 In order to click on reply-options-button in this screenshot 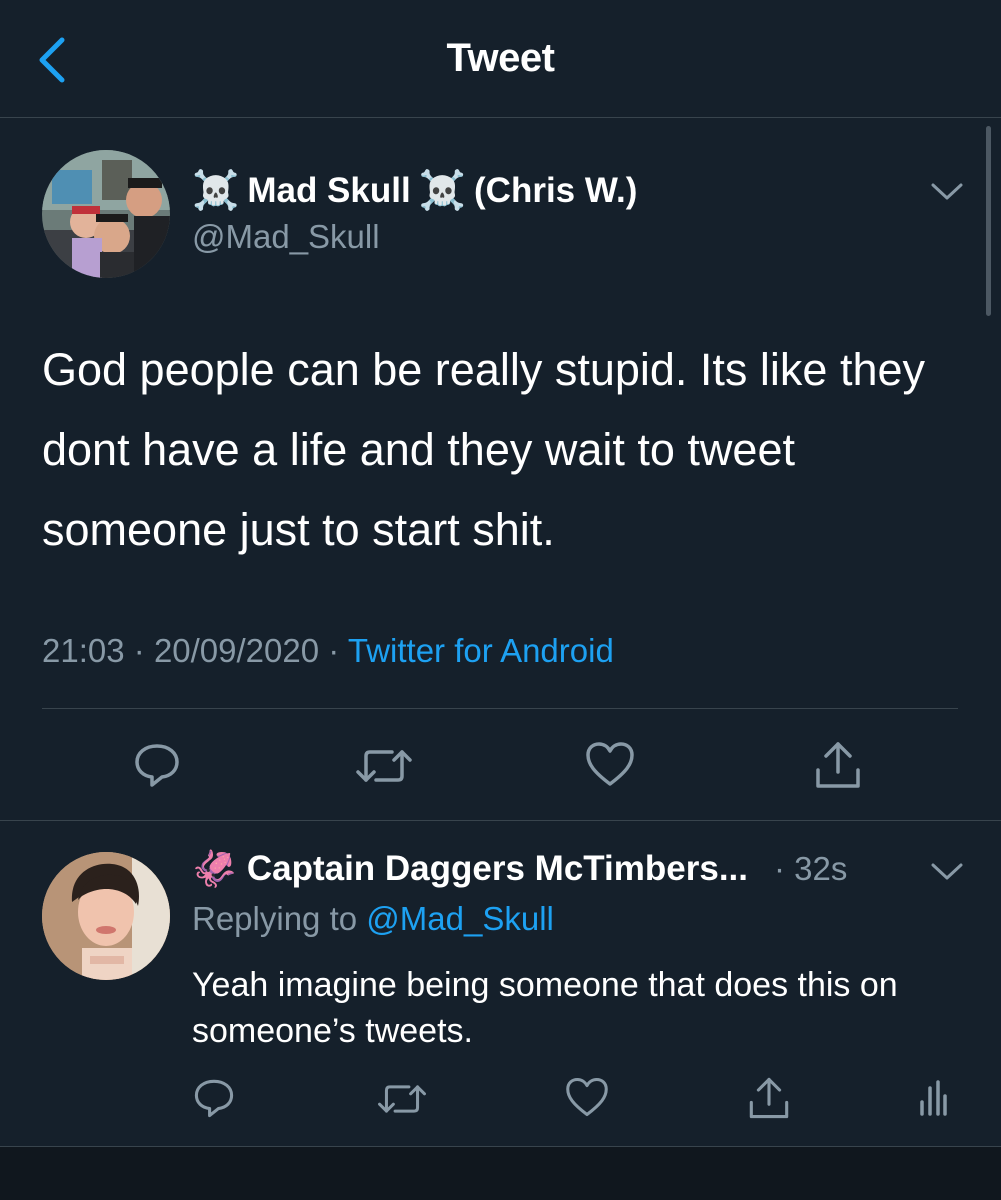, I will do `click(947, 872)`.